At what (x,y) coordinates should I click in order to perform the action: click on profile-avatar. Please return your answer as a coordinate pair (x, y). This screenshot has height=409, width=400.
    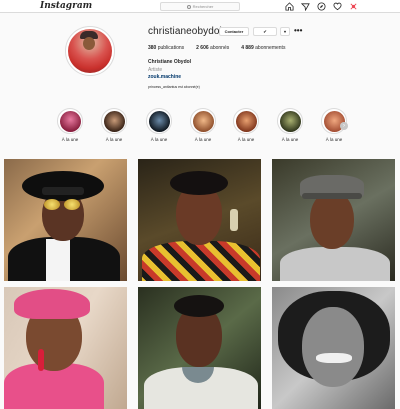
    Looking at the image, I should click on (90, 51).